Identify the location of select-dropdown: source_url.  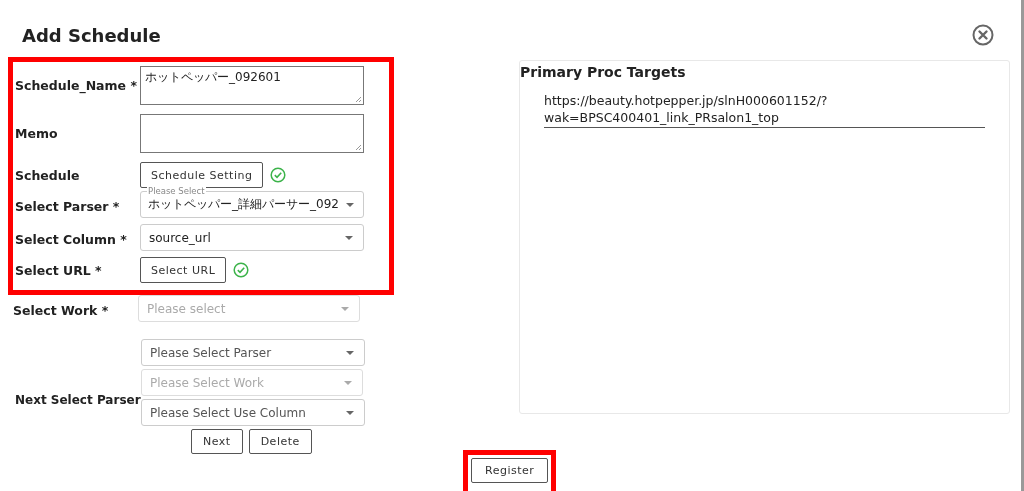
(252, 237).